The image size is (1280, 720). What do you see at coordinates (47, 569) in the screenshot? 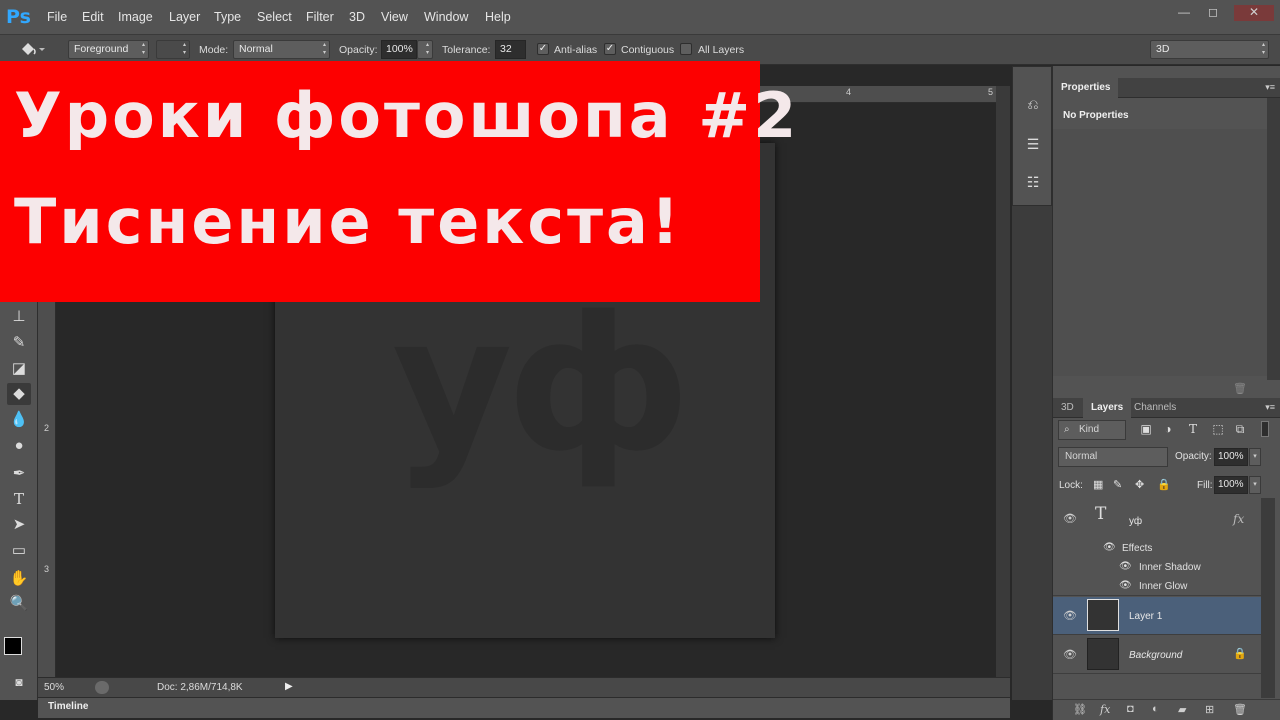
I see `ruler-mark: 3` at bounding box center [47, 569].